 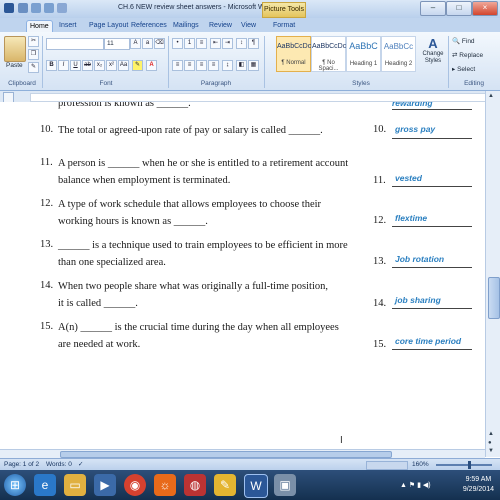 I want to click on increase-indent-icon: ⇥, so click(x=227, y=43).